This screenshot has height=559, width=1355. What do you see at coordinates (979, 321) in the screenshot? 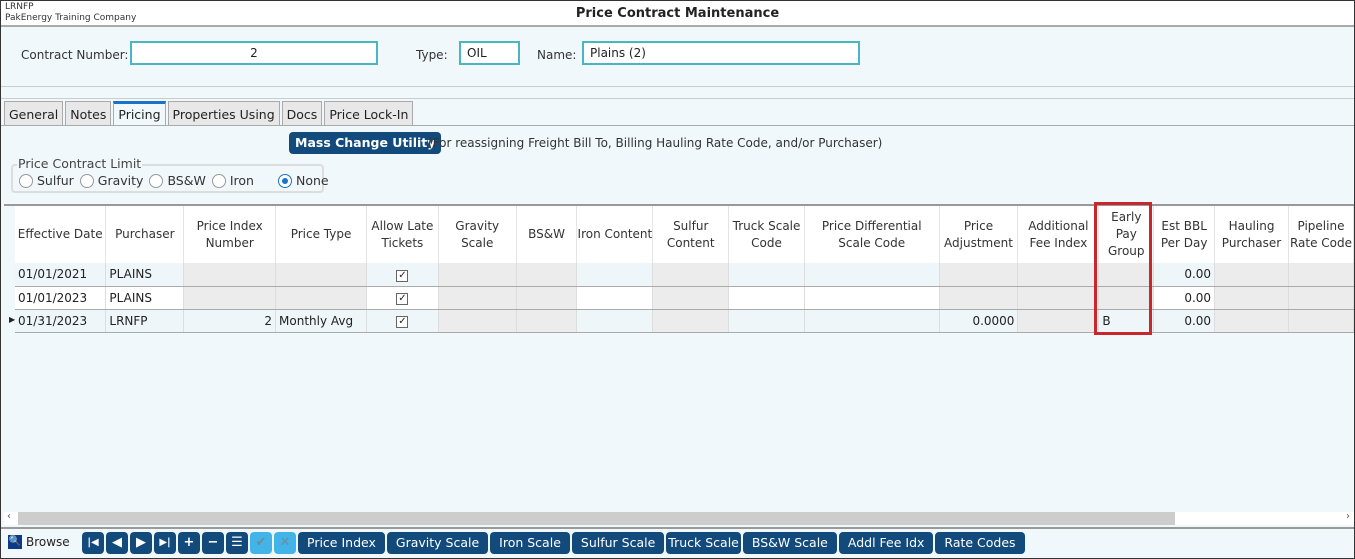
I see `cell-price-adjustment: 0.0000` at bounding box center [979, 321].